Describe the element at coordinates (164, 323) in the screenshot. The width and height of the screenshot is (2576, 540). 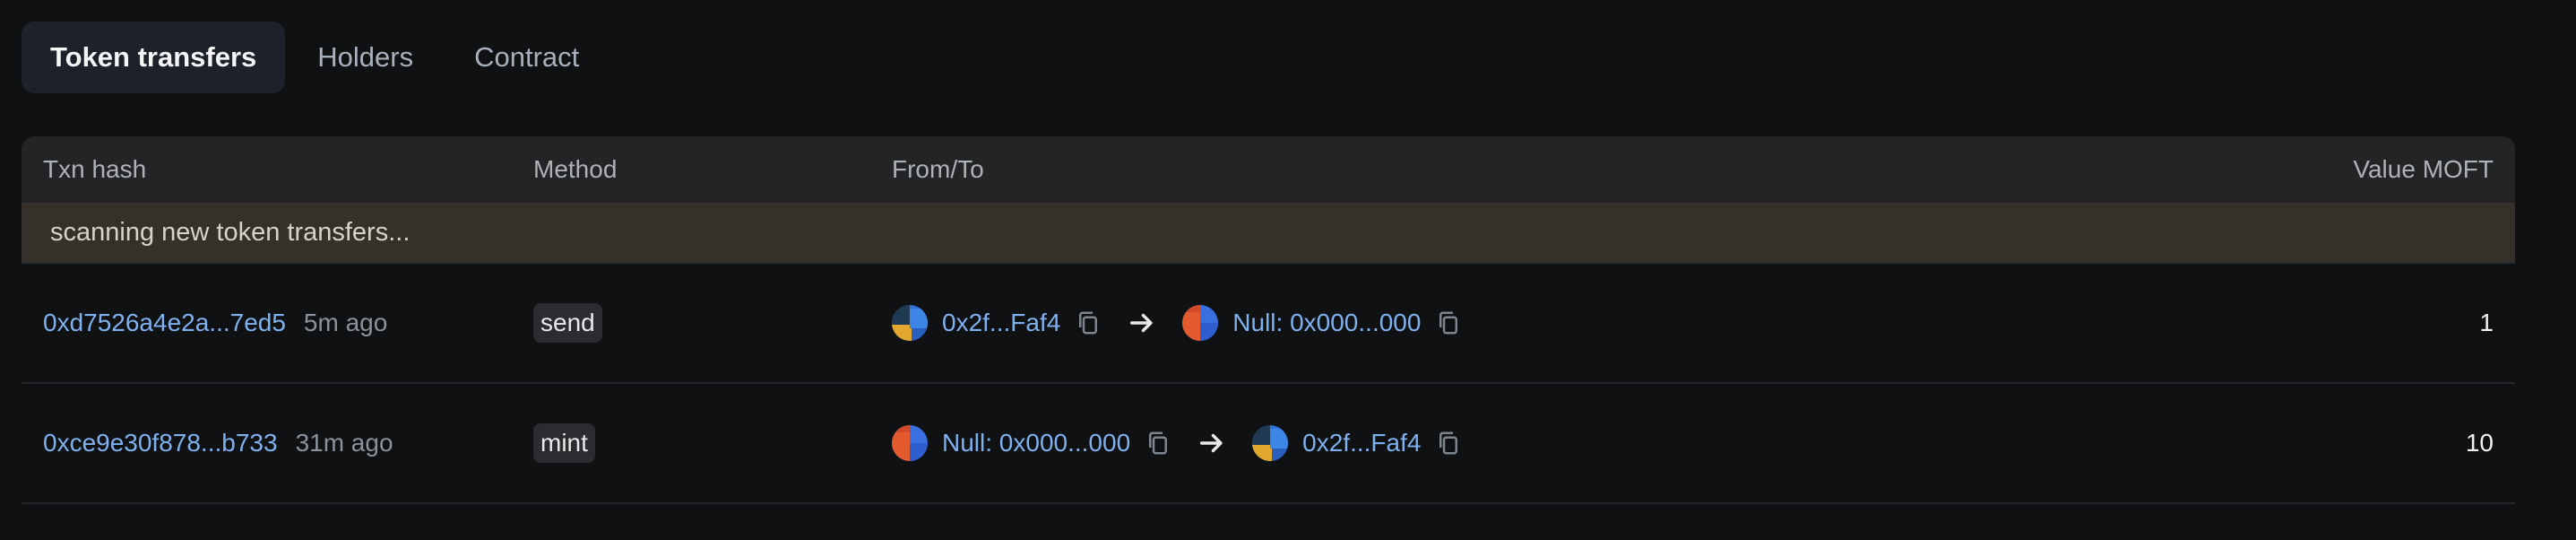
I see `txn-hash-link: 0xd7526a4e2a...7ed5` at that location.